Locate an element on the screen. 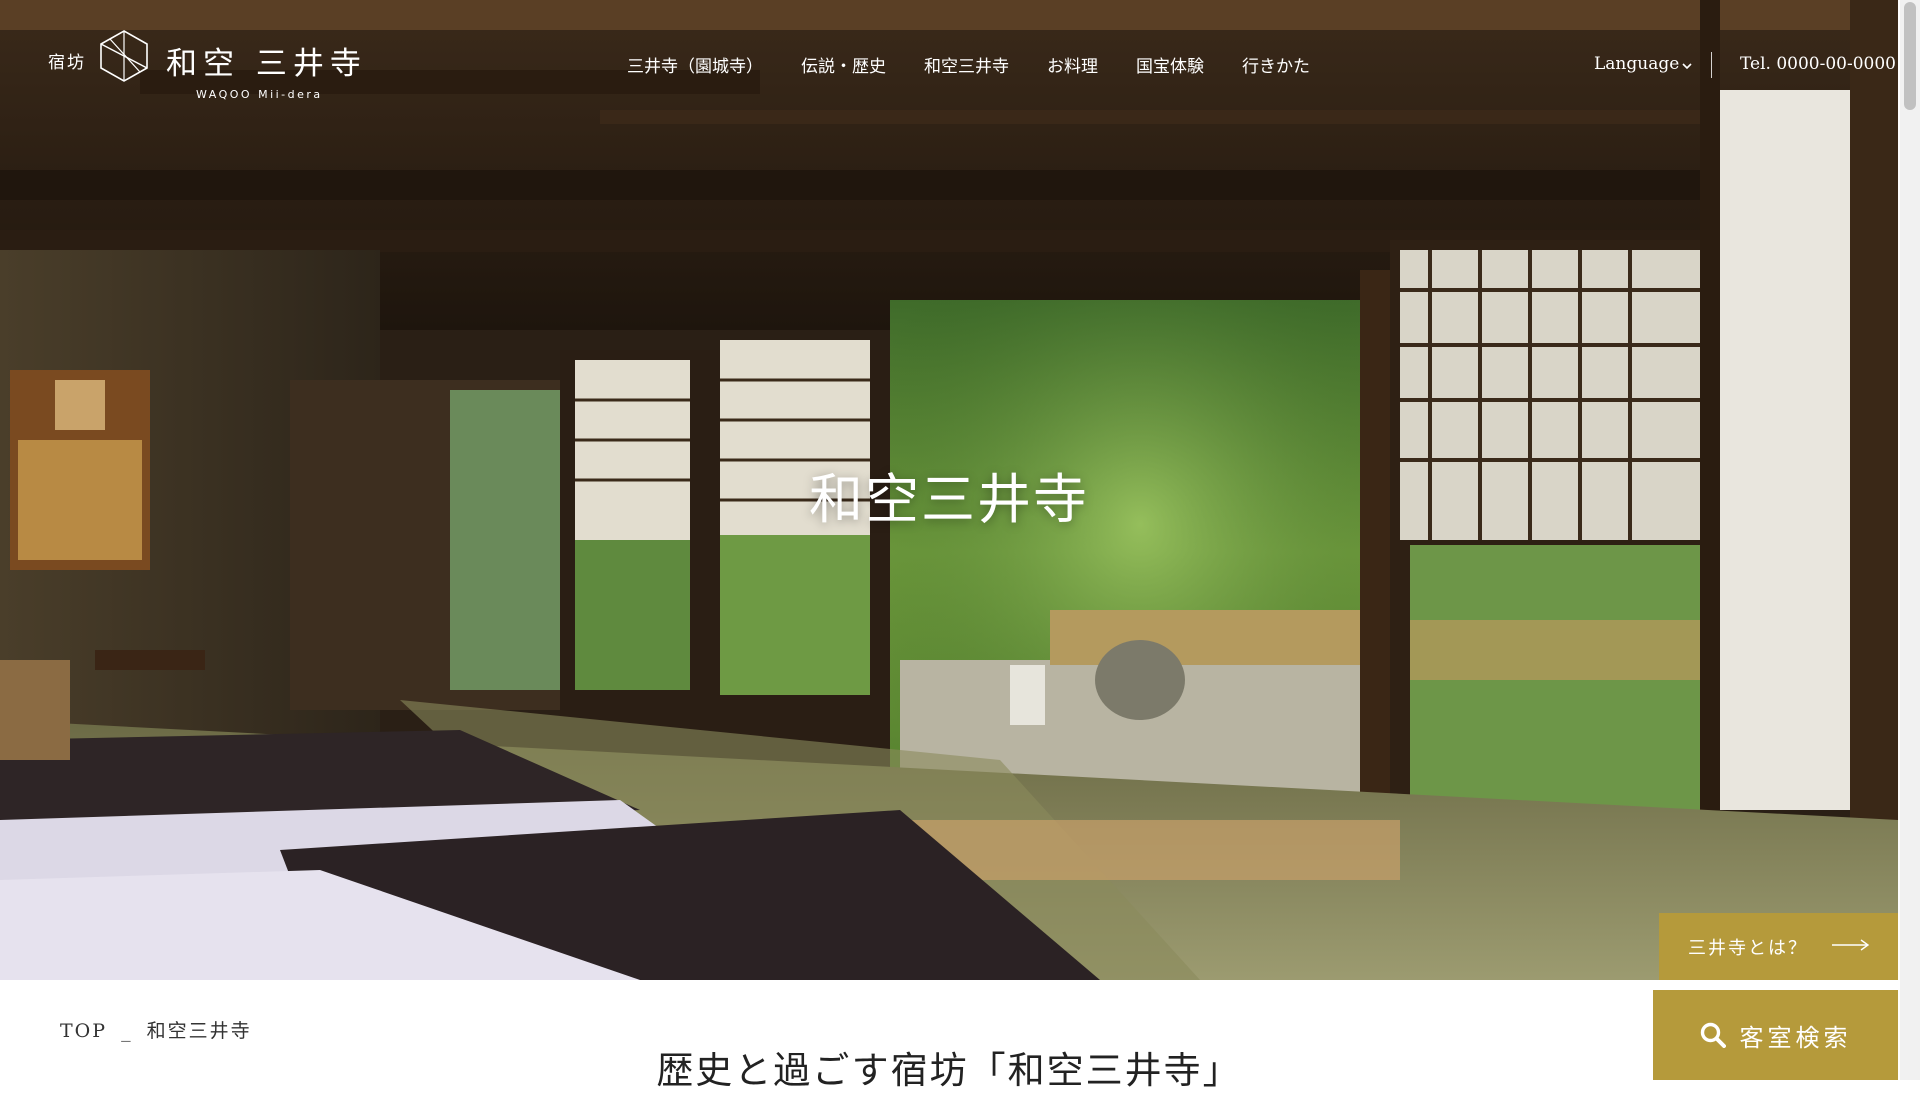 The height and width of the screenshot is (1094, 1920). about-miidera-button: 三井寺とは？ is located at coordinates (1778, 946).